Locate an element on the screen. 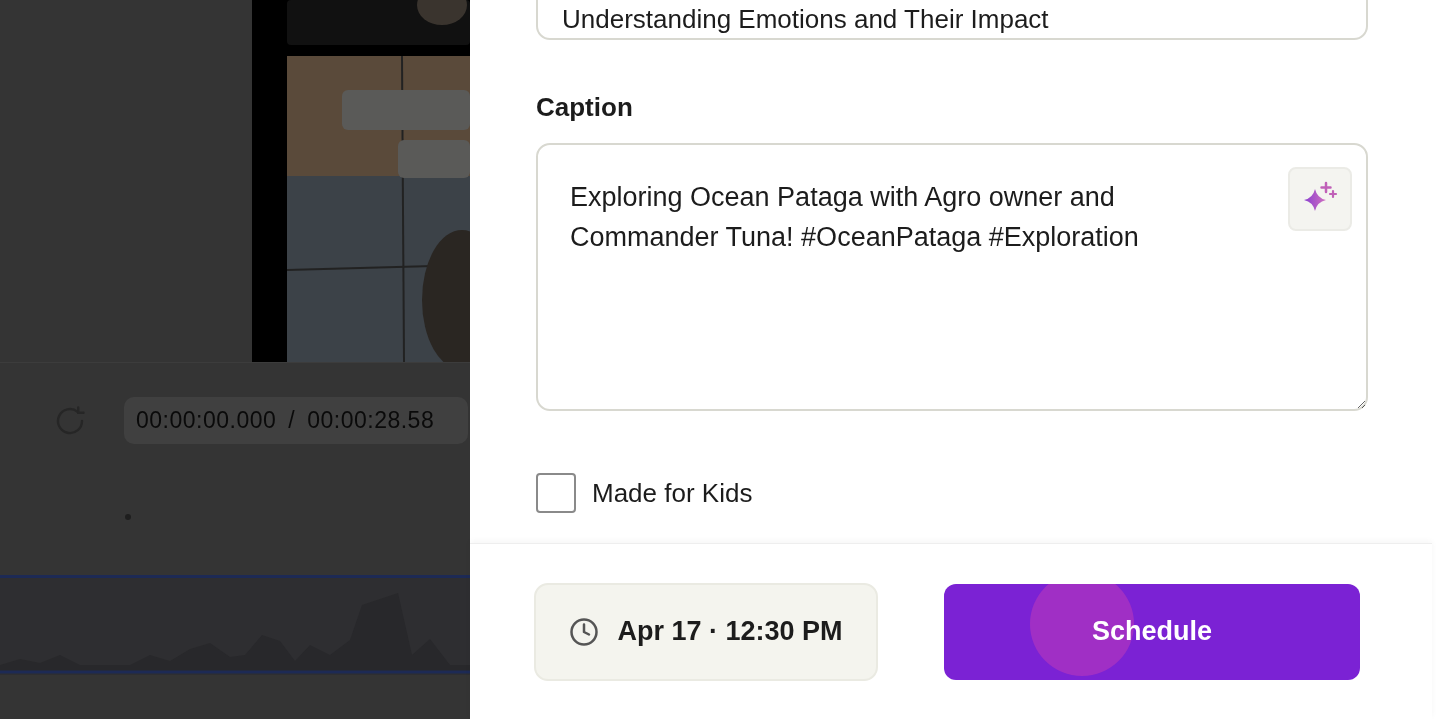 The width and height of the screenshot is (1440, 719). schedule-button: Schedule is located at coordinates (1152, 631).